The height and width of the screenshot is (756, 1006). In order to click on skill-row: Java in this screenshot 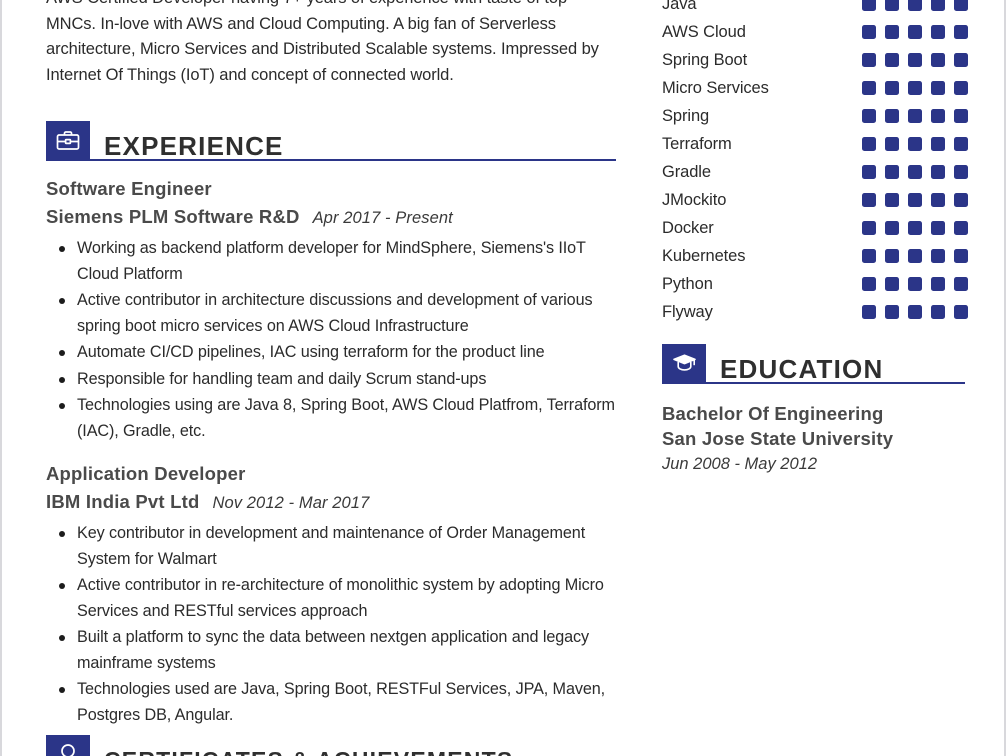, I will do `click(815, 9)`.